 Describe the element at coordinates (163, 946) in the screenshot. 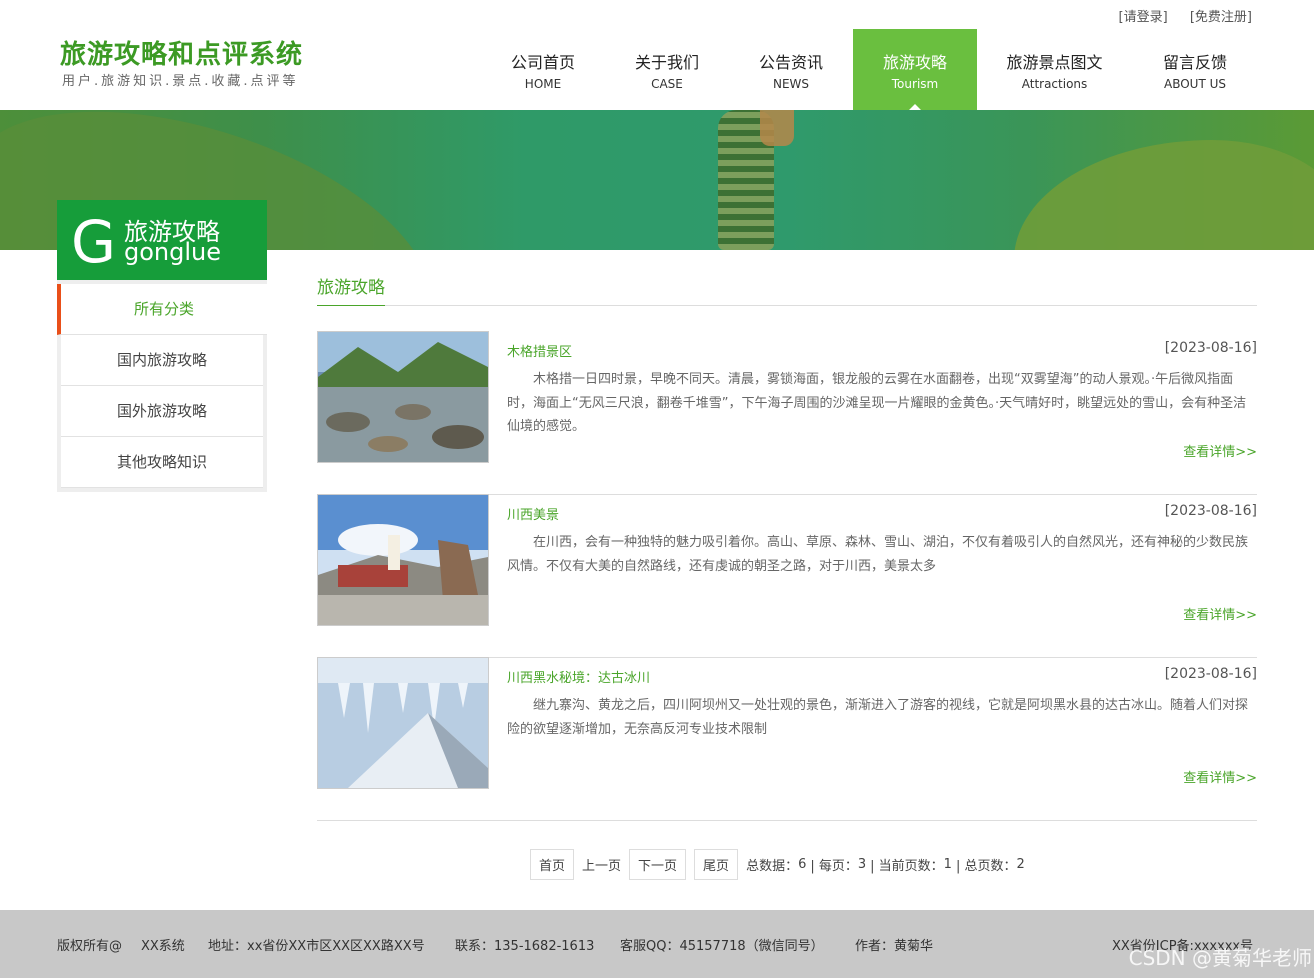

I see `footer-system: XX系统` at that location.